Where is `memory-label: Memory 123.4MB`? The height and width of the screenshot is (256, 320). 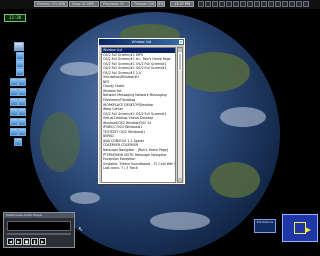 memory-label: Memory 123.4MB is located at coordinates (51, 4).